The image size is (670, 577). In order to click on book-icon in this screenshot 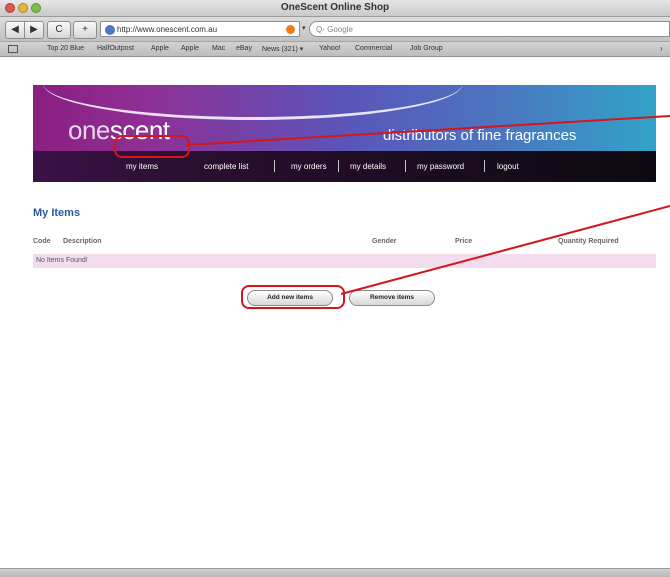, I will do `click(13, 49)`.